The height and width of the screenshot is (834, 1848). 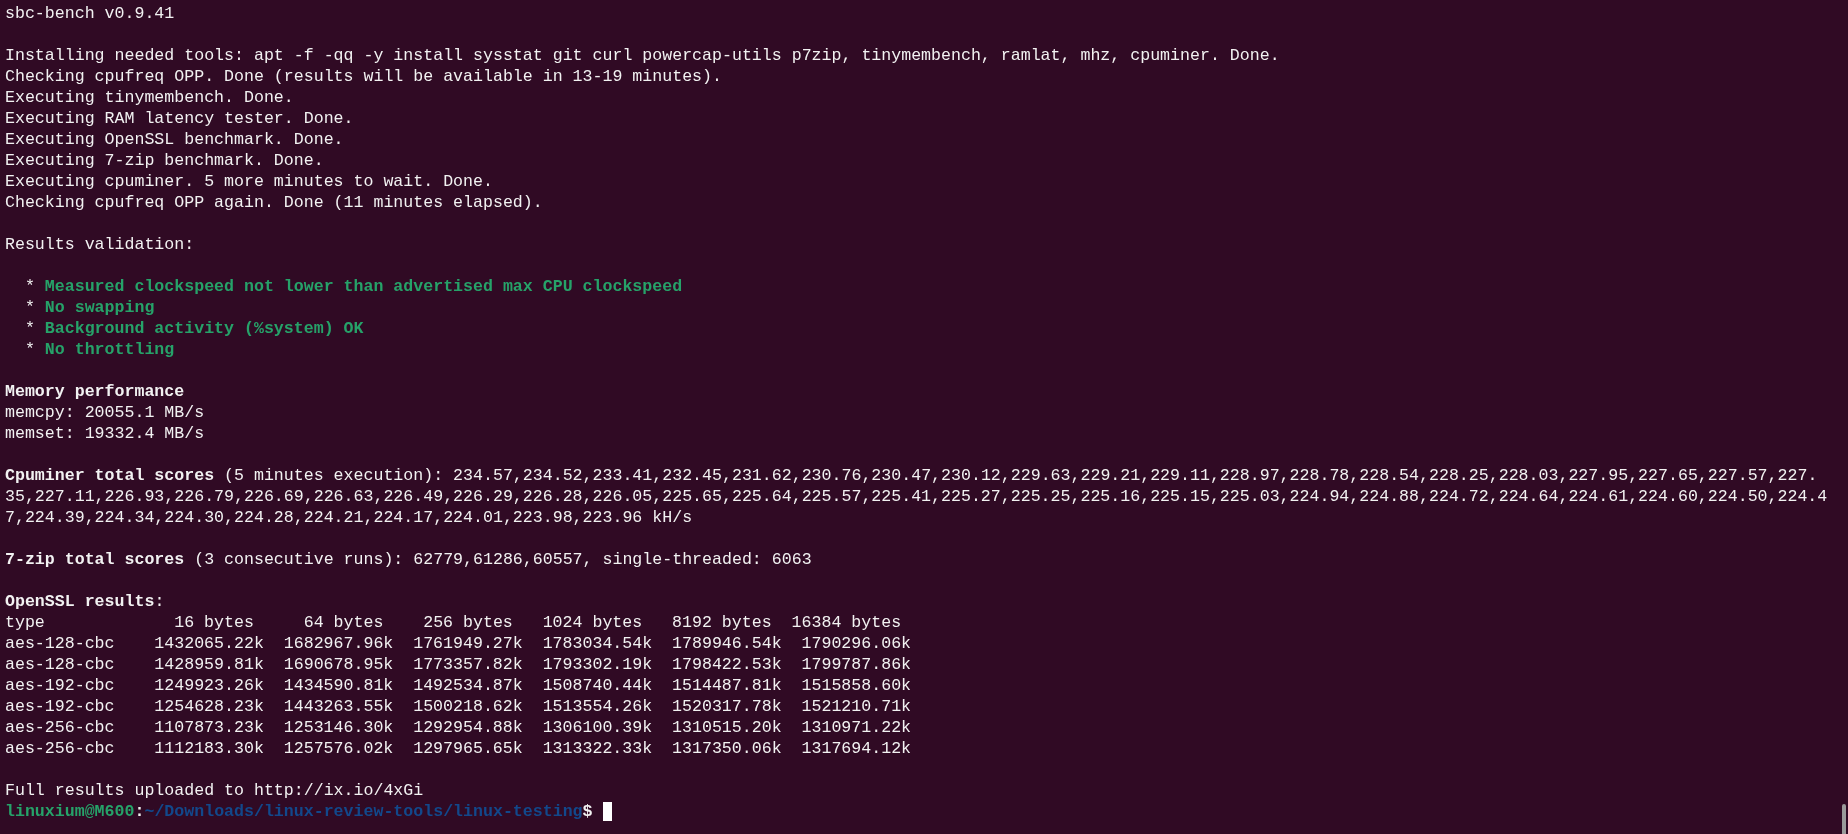 What do you see at coordinates (214, 622) in the screenshot?
I see `column-header: 16 bytes` at bounding box center [214, 622].